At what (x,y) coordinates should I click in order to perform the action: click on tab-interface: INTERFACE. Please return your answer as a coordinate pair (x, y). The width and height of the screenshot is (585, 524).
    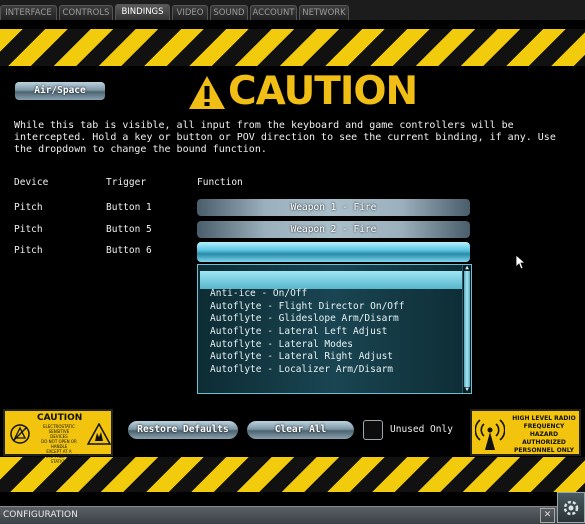
    Looking at the image, I should click on (28, 12).